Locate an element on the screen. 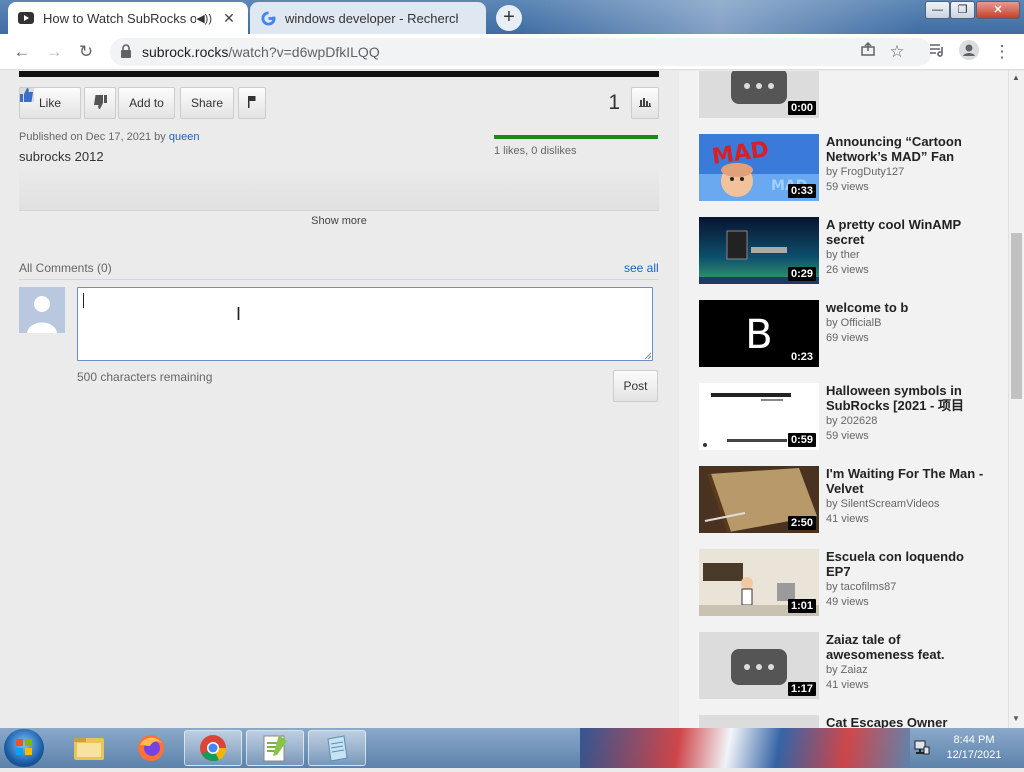  new-tab-button: + is located at coordinates (509, 18).